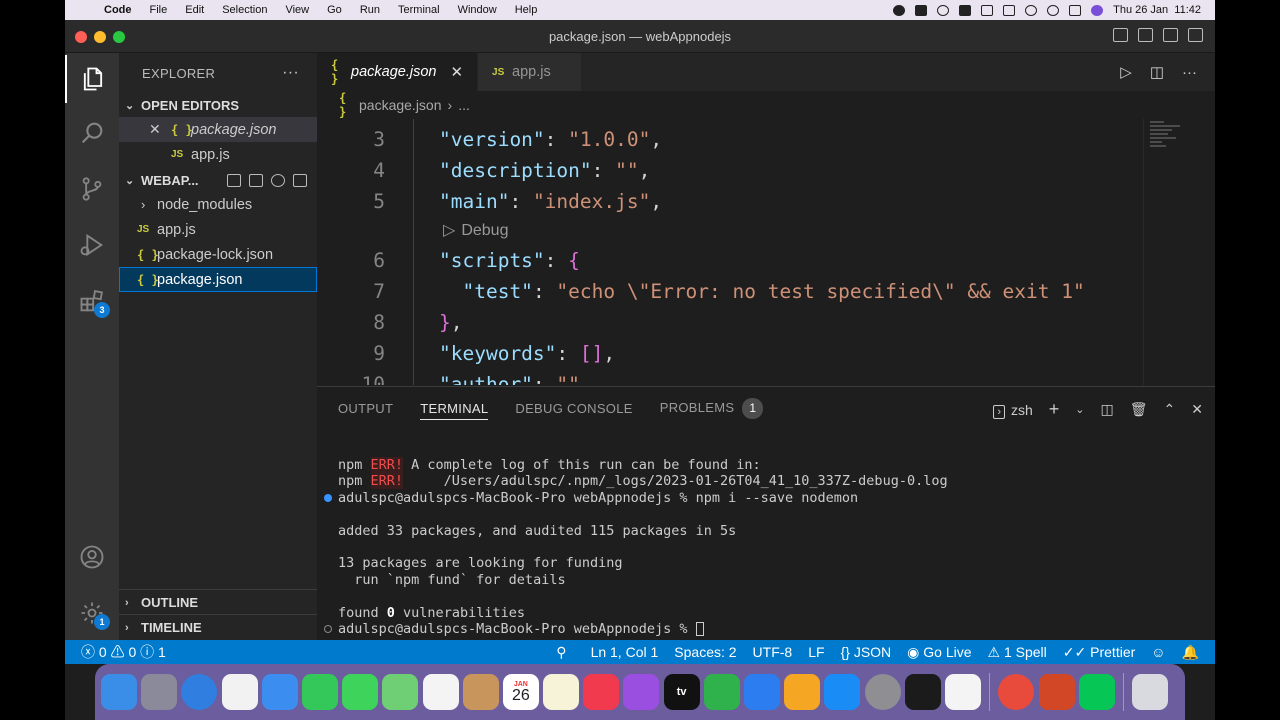 The image size is (1280, 720). Describe the element at coordinates (159, 10) in the screenshot. I see `menu-file: File` at that location.